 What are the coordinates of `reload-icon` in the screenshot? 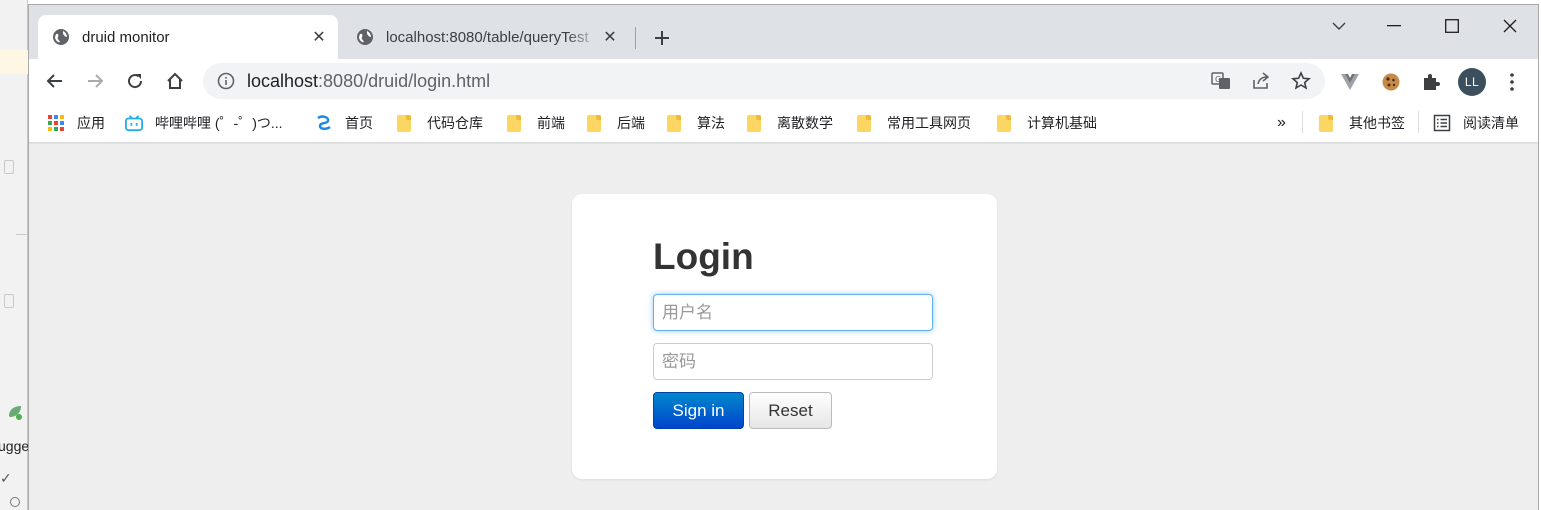 It's located at (135, 81).